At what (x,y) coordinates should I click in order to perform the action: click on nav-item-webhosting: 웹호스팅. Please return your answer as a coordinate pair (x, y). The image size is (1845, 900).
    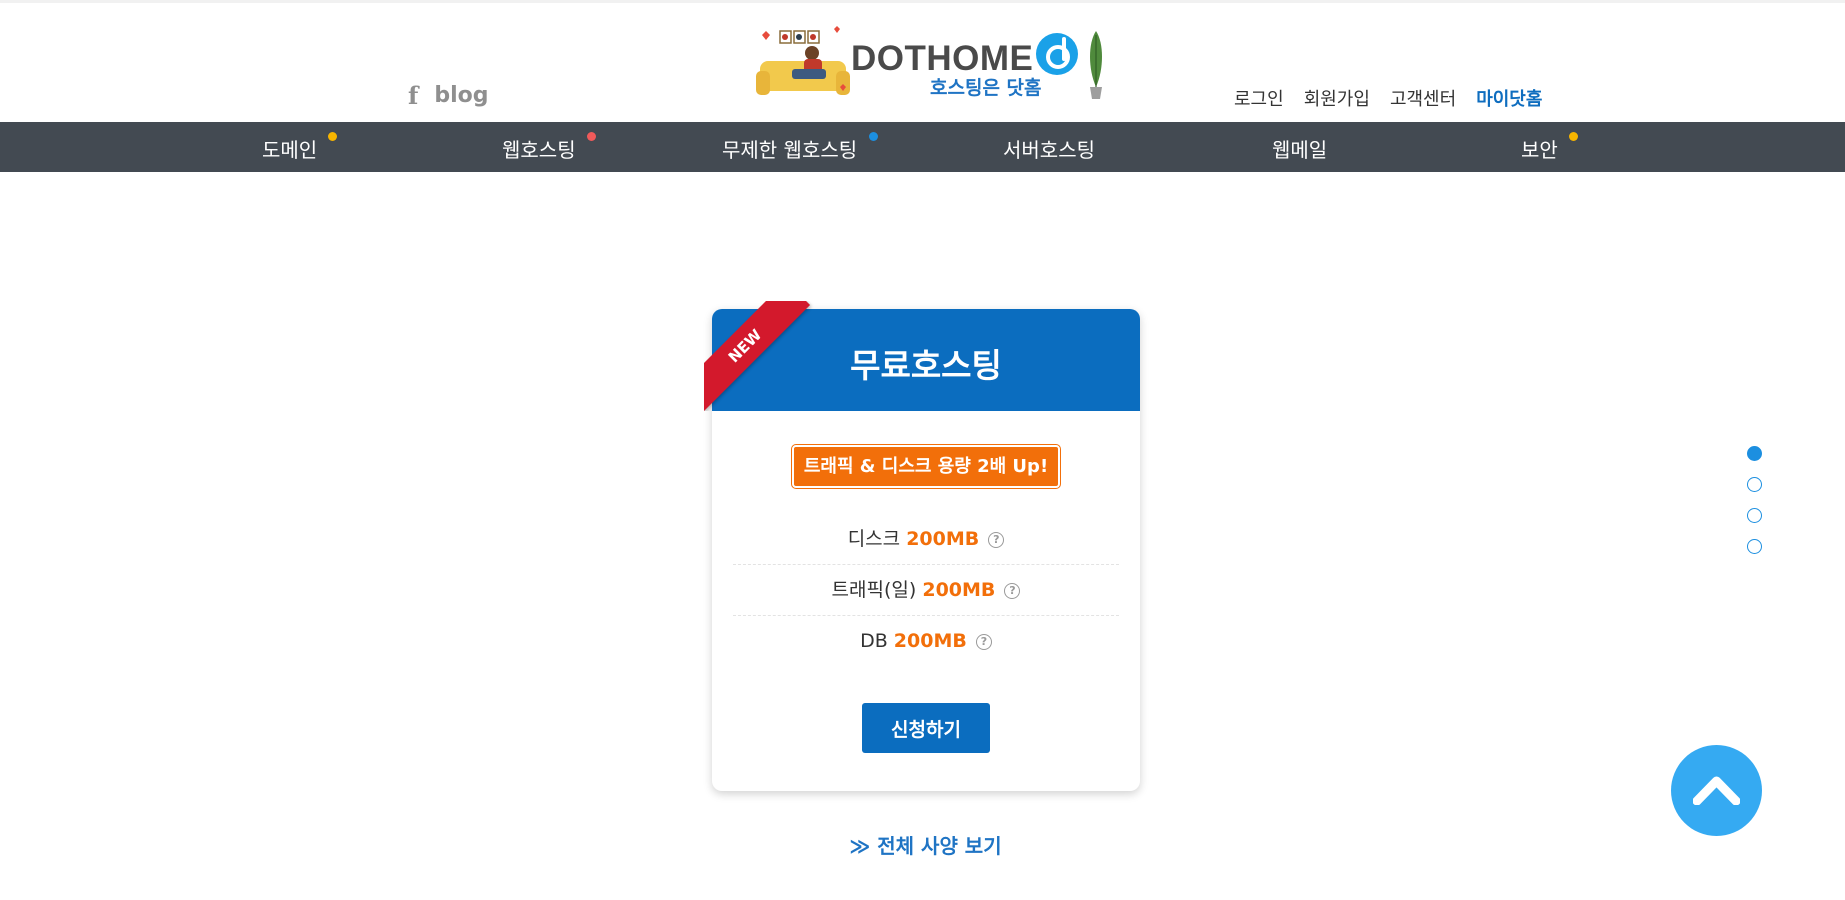
    Looking at the image, I should click on (539, 148).